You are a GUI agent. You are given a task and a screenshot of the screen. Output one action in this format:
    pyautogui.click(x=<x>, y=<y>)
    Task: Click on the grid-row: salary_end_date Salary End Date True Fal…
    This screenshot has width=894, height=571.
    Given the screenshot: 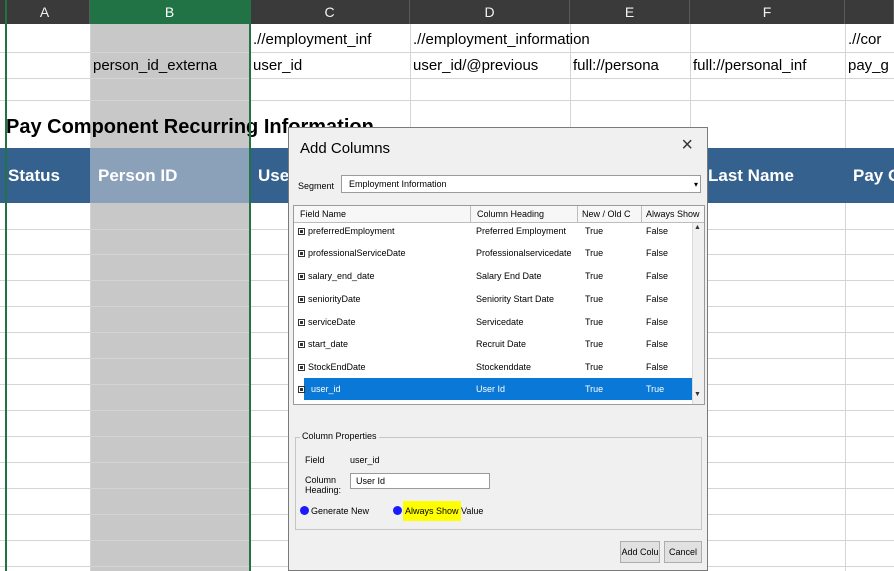 What is the action you would take?
    pyautogui.click(x=493, y=276)
    